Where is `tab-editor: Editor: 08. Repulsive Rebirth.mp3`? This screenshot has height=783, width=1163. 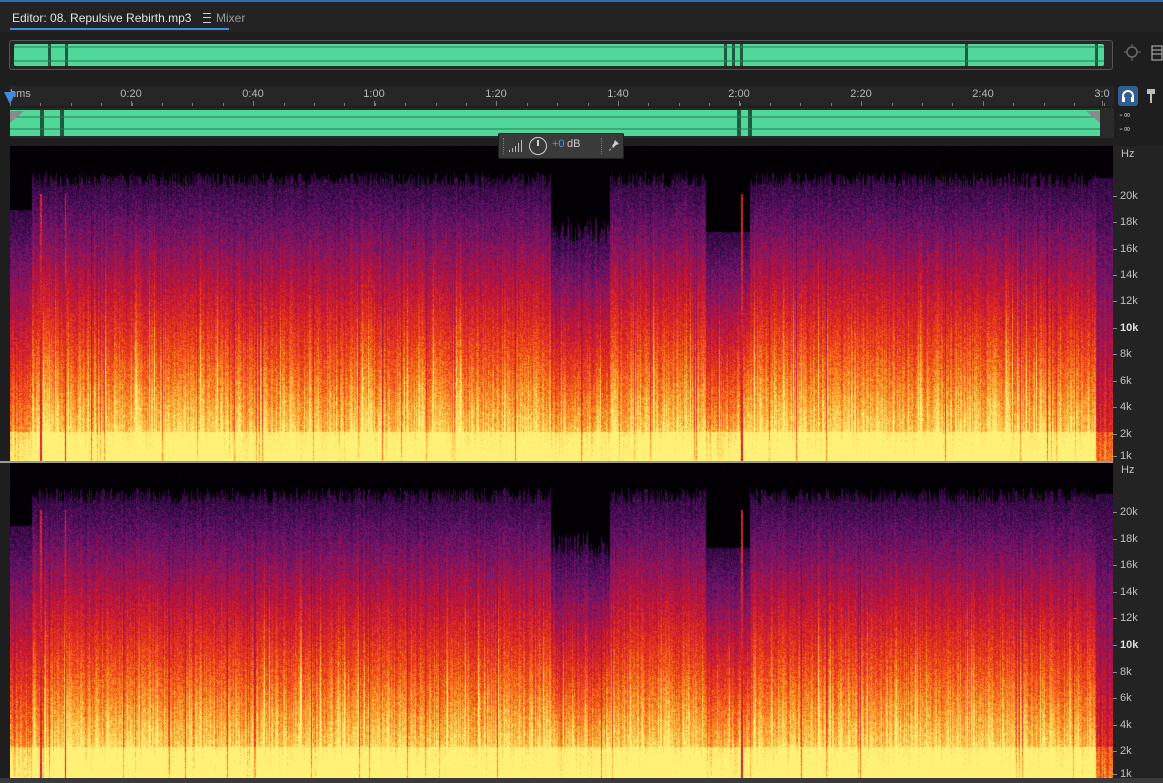 tab-editor: Editor: 08. Repulsive Rebirth.mp3 is located at coordinates (119, 19).